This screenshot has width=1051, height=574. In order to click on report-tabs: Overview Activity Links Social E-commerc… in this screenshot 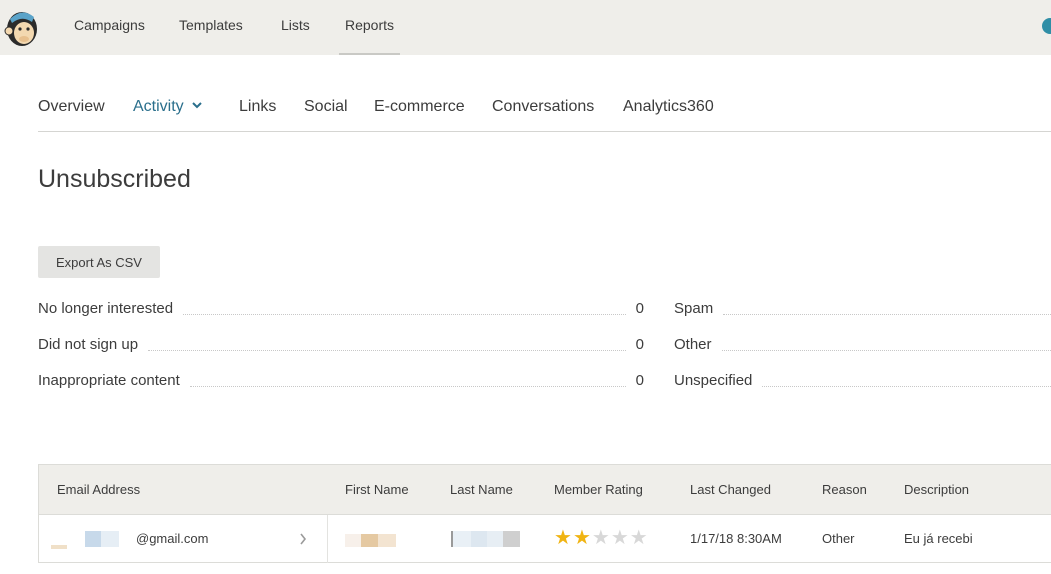, I will do `click(544, 109)`.